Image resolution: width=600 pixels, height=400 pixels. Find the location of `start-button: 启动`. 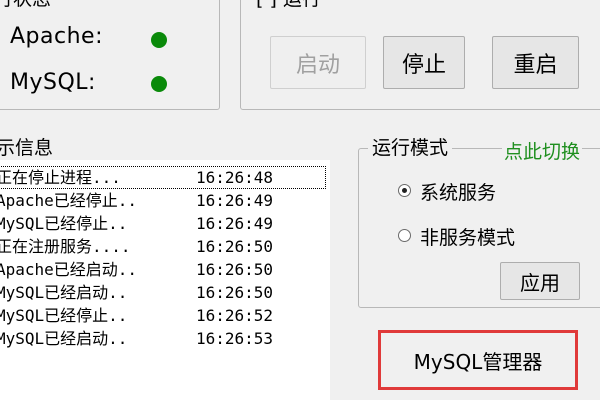

start-button: 启动 is located at coordinates (318, 62).